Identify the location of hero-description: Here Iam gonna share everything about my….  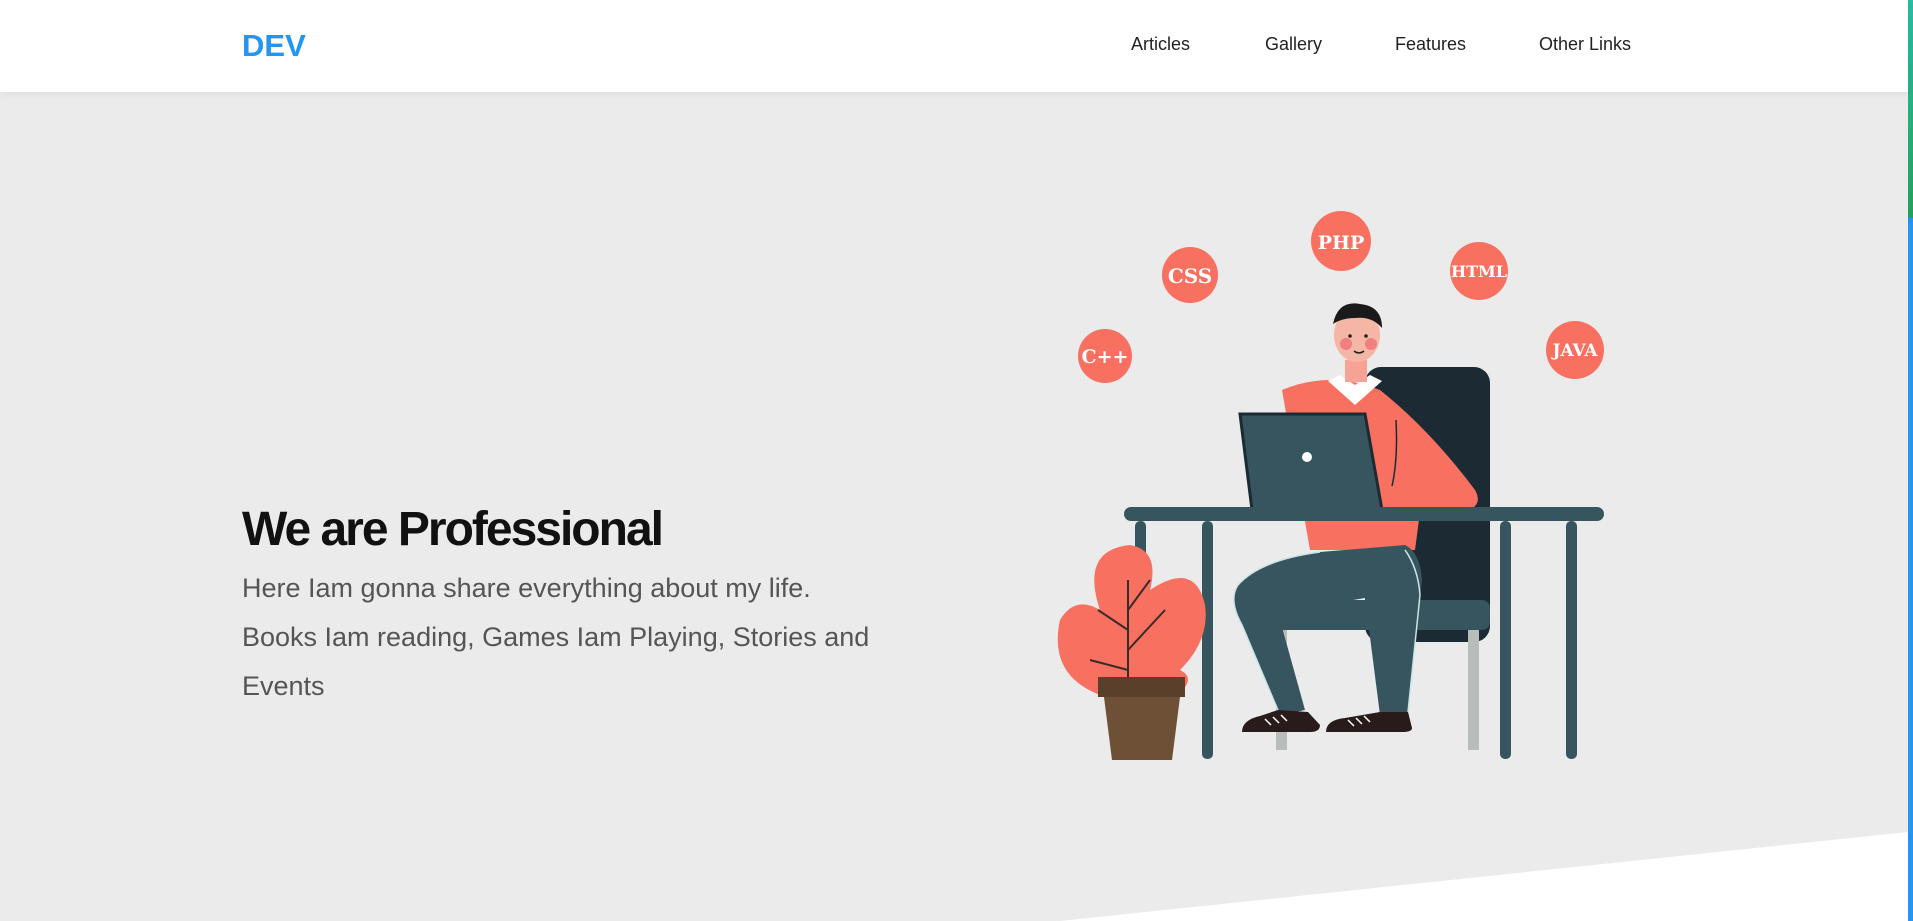
(556, 637).